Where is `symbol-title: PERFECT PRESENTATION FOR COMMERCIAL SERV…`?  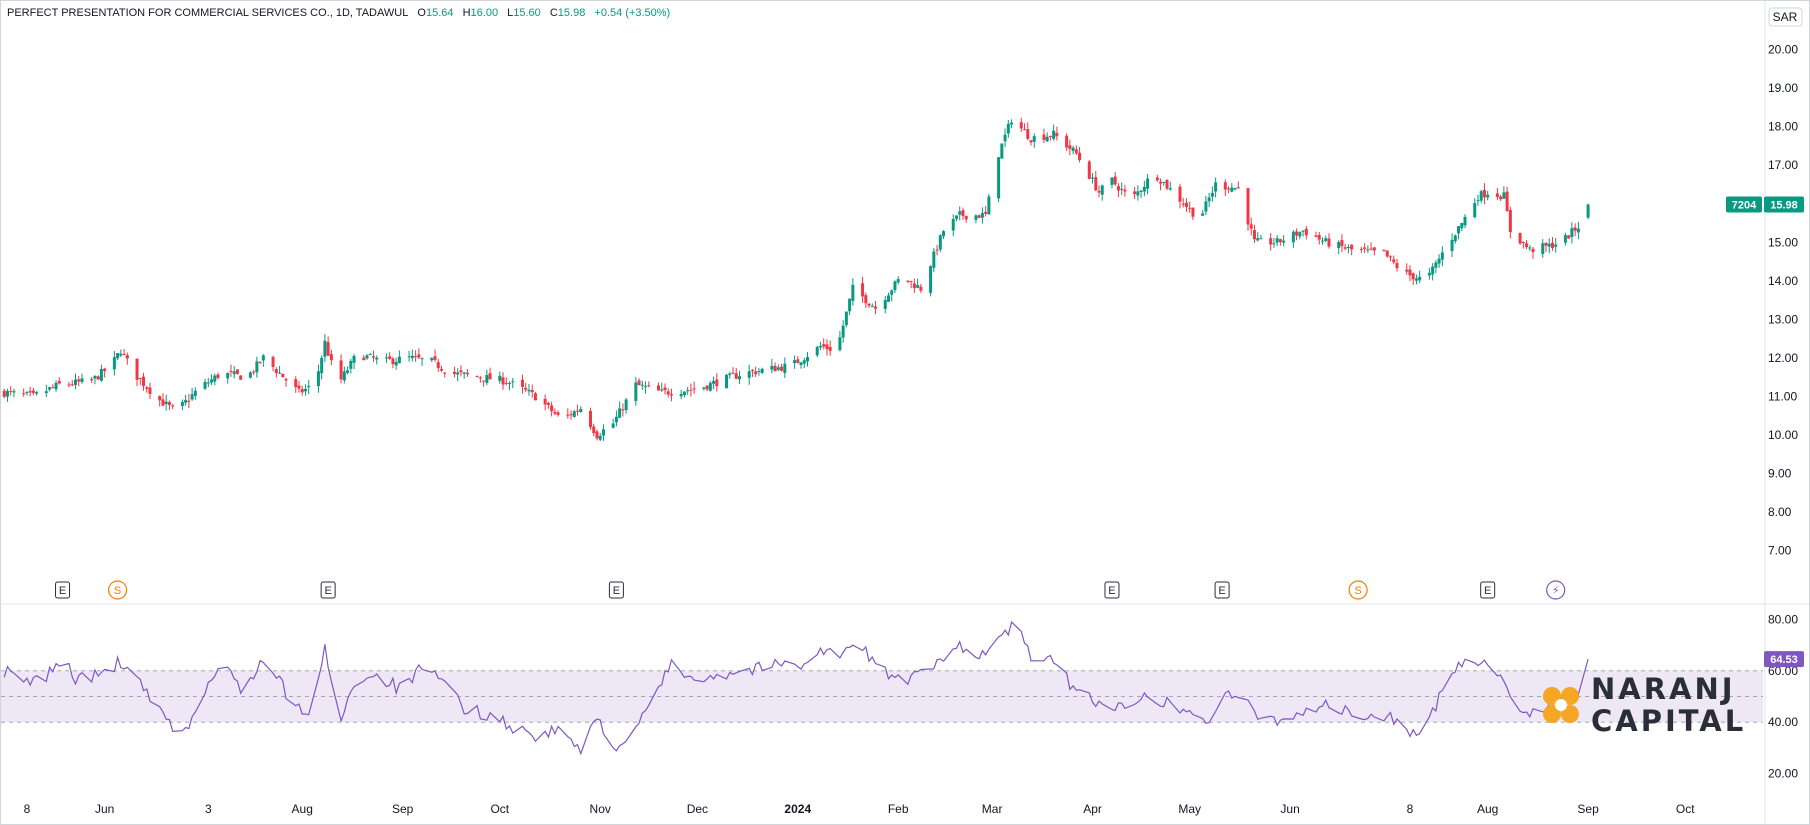
symbol-title: PERFECT PRESENTATION FOR COMMERCIAL SERV… is located at coordinates (207, 13).